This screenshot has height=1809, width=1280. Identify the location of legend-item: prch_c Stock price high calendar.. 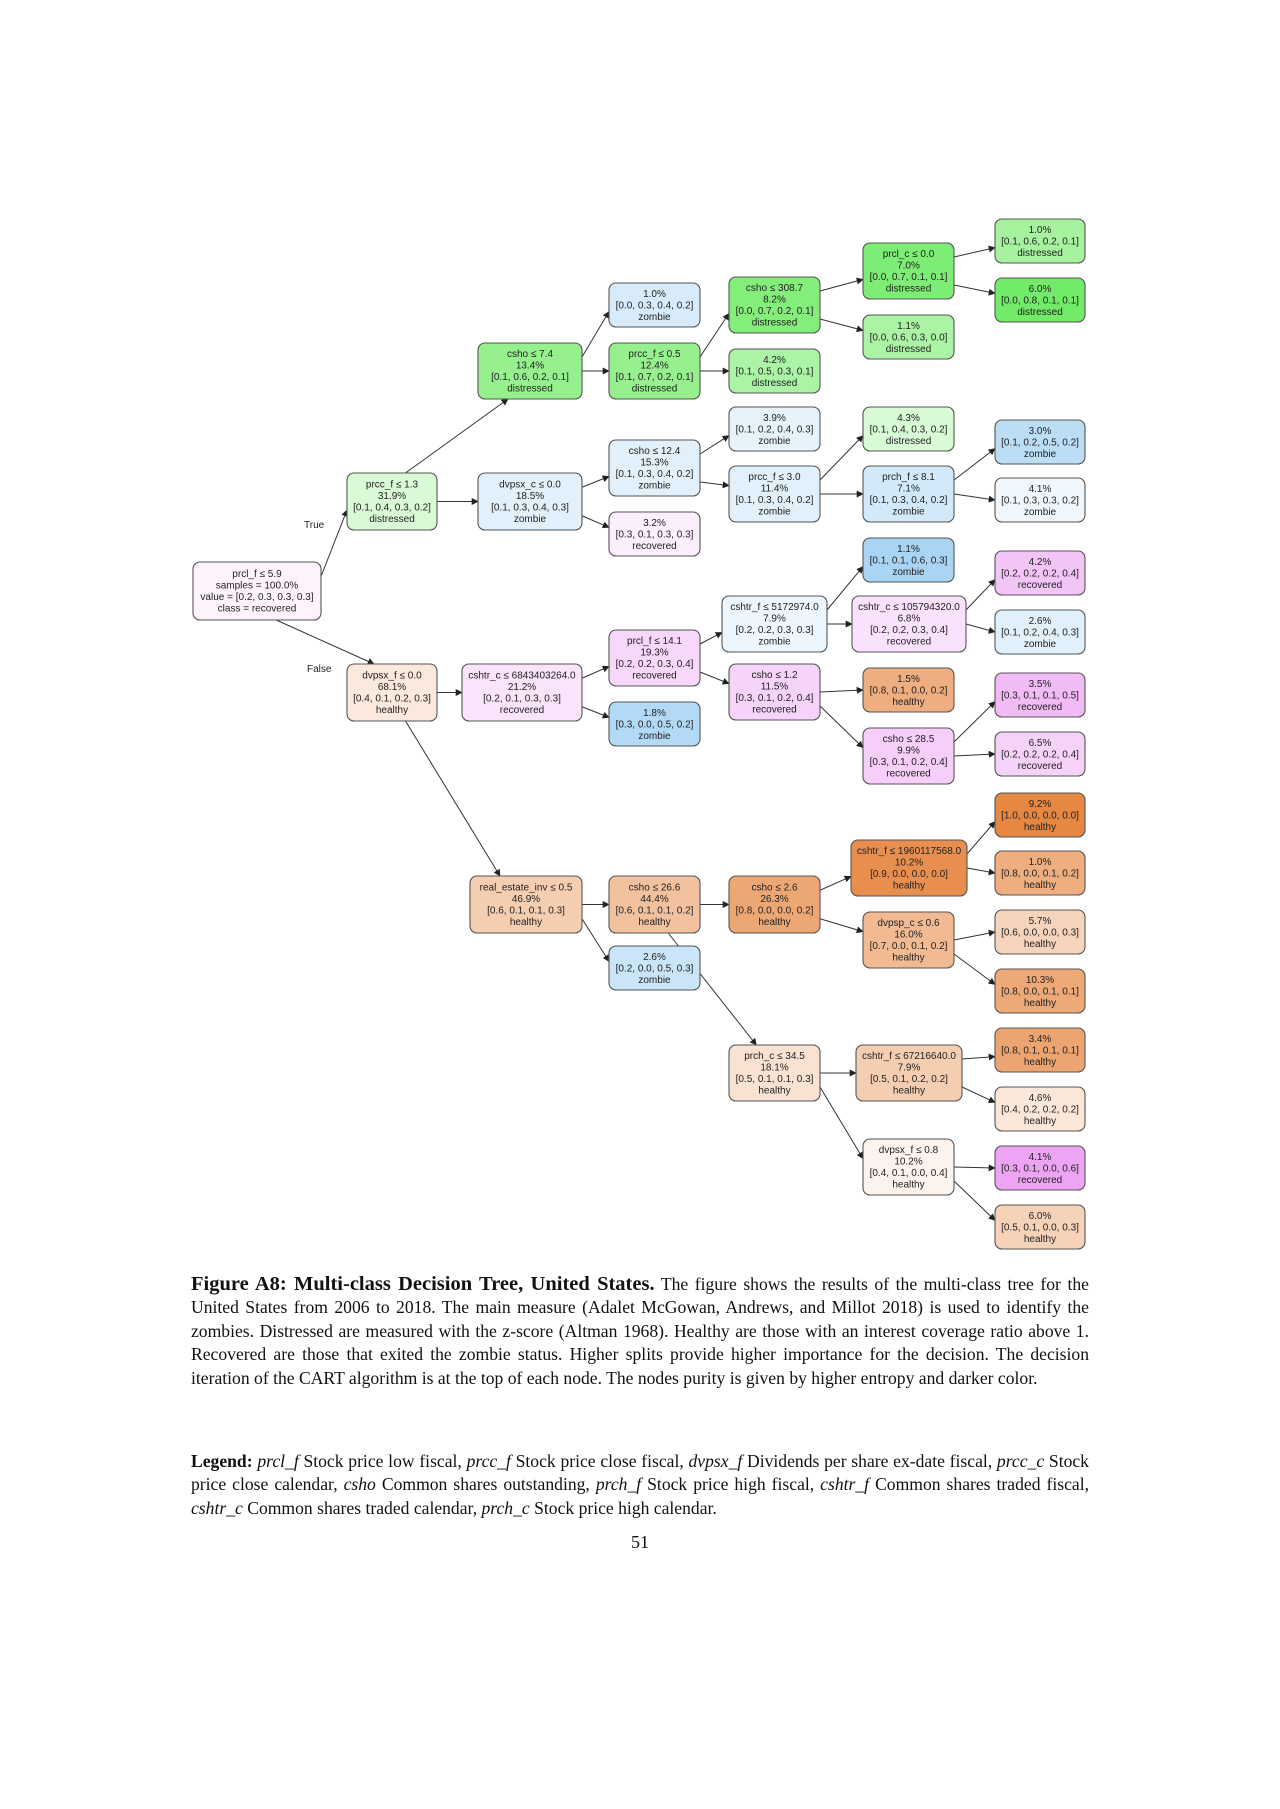
(597, 1507).